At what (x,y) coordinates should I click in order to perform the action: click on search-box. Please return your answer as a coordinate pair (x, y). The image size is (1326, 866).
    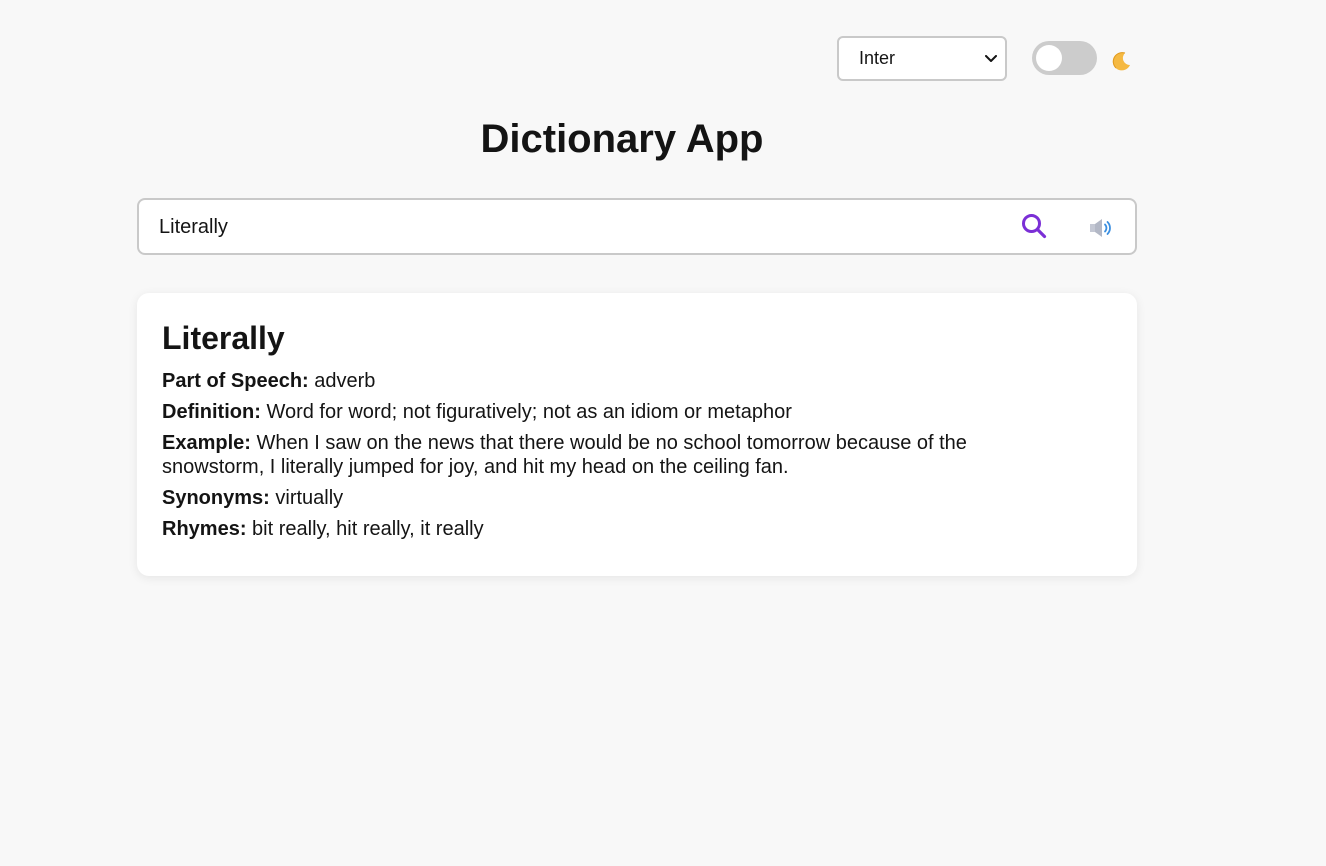
    Looking at the image, I should click on (637, 226).